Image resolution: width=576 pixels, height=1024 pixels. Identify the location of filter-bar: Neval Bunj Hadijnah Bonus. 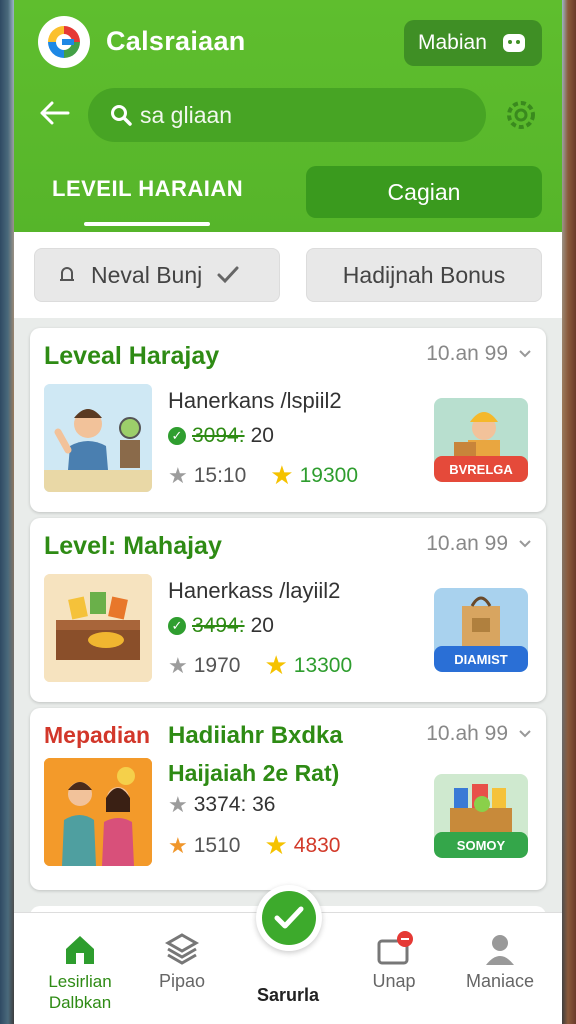
(288, 275).